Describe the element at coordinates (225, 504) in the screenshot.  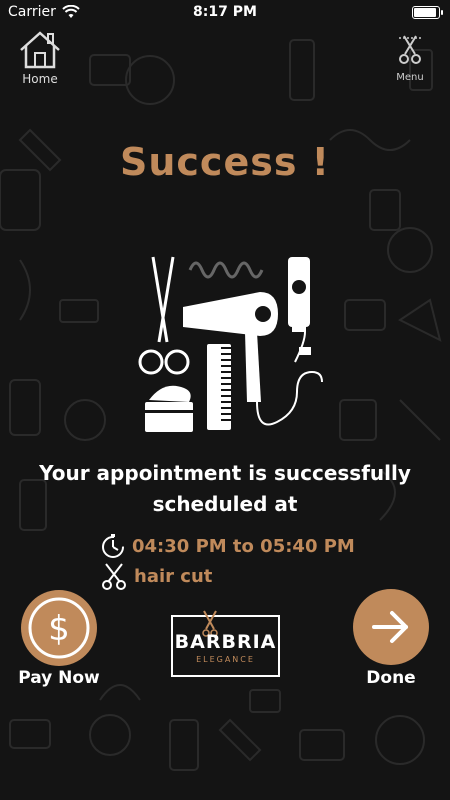
I see `message-line-2: scheduled at` at that location.